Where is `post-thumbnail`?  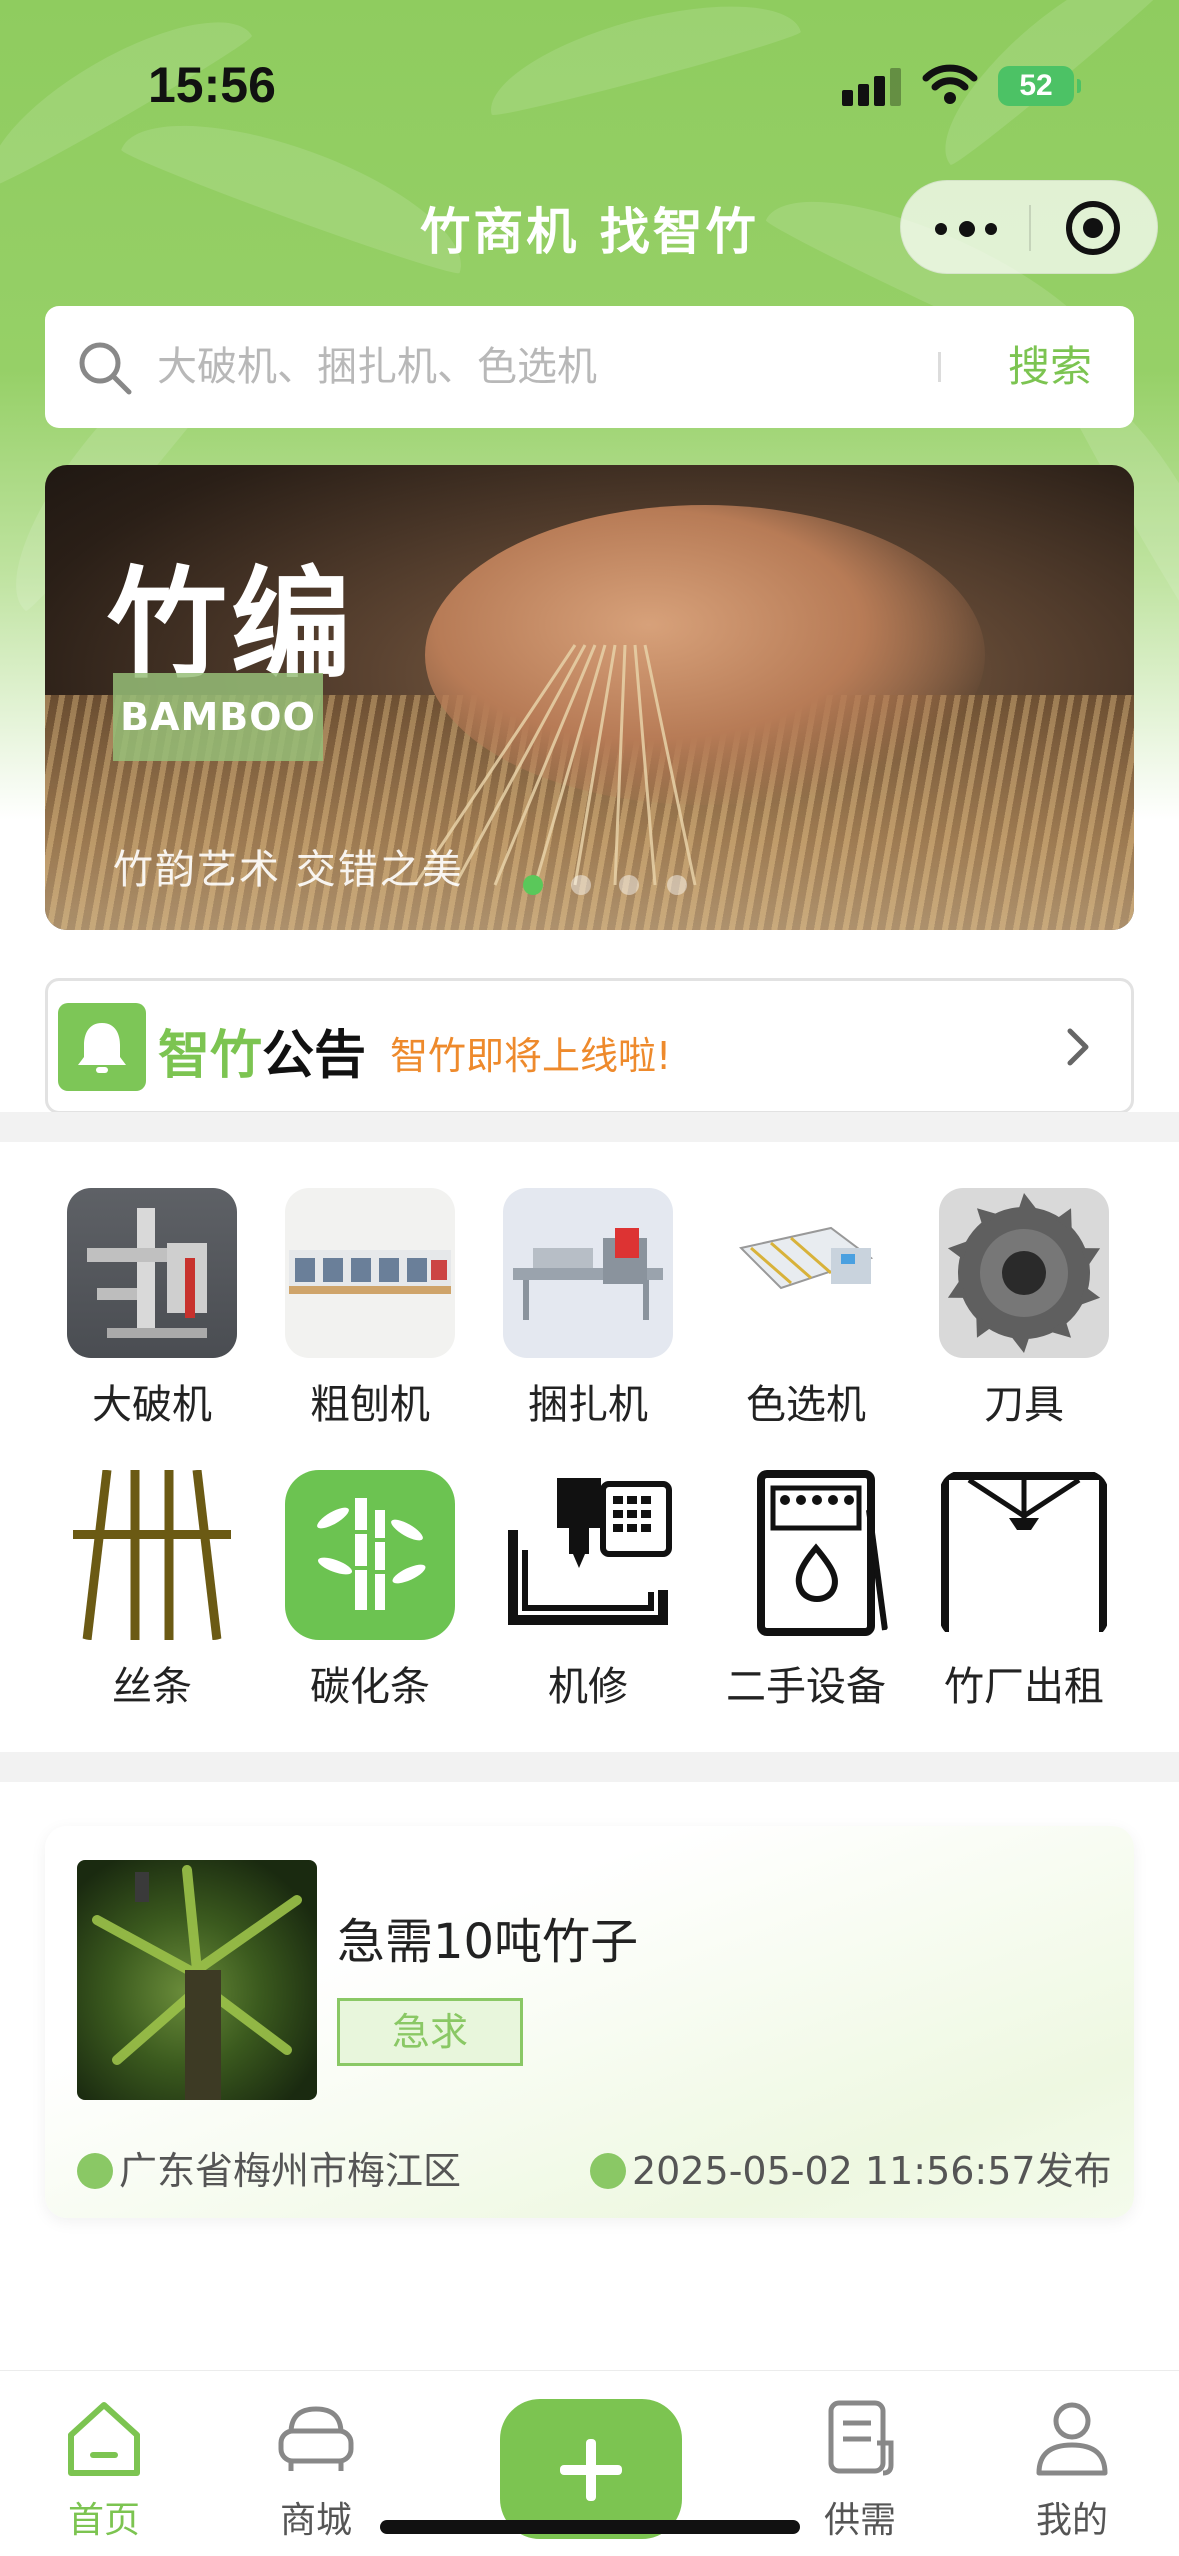 post-thumbnail is located at coordinates (197, 1980).